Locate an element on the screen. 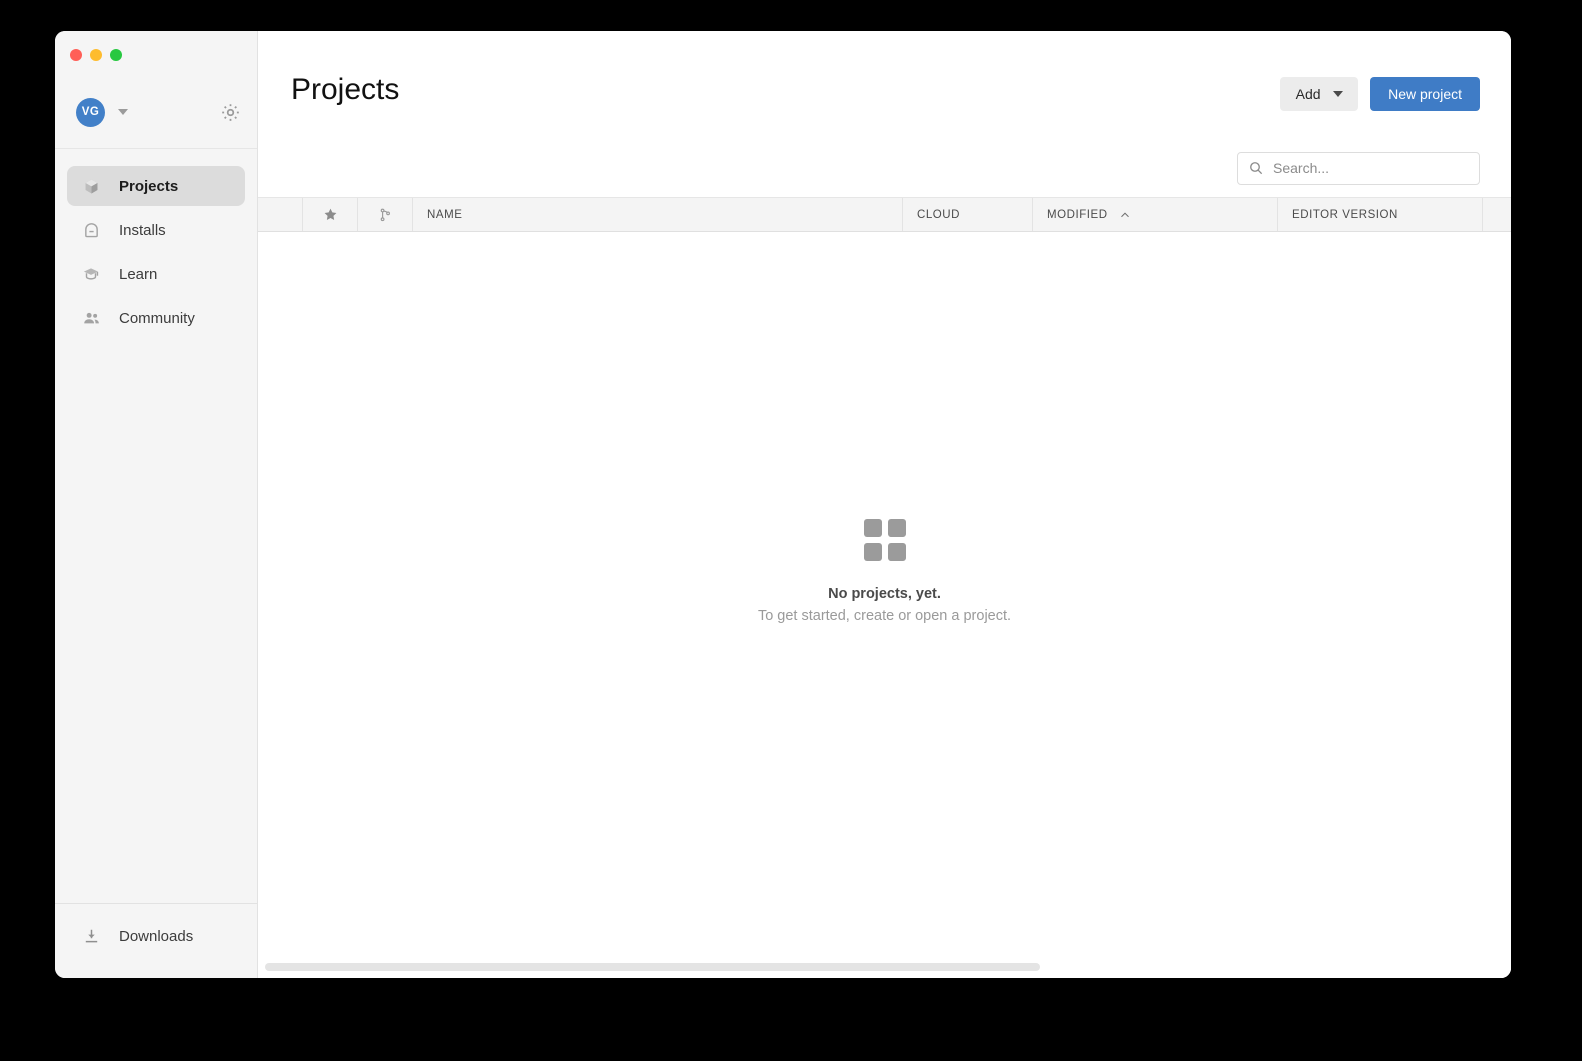 The image size is (1582, 1061). table-col-editor-version: EDITOR VERSION is located at coordinates (1380, 214).